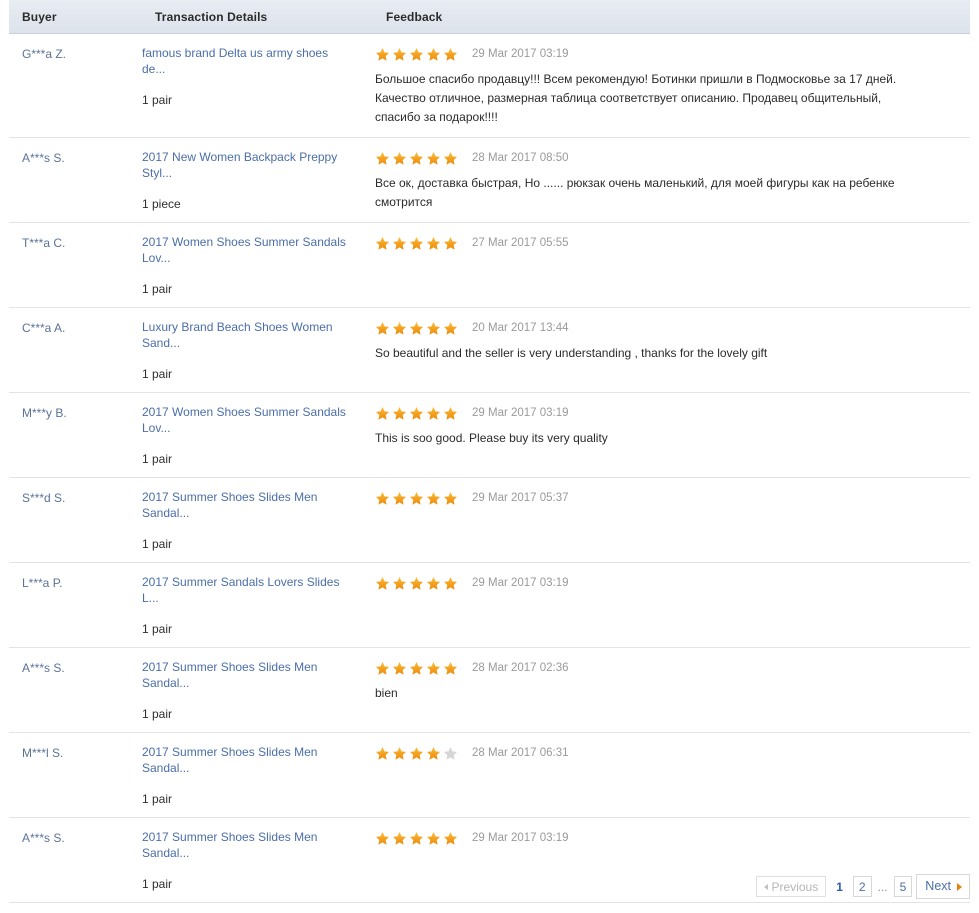 This screenshot has height=913, width=979. Describe the element at coordinates (667, 243) in the screenshot. I see `feedback-meta: 27 Mar 2017 05:55` at that location.